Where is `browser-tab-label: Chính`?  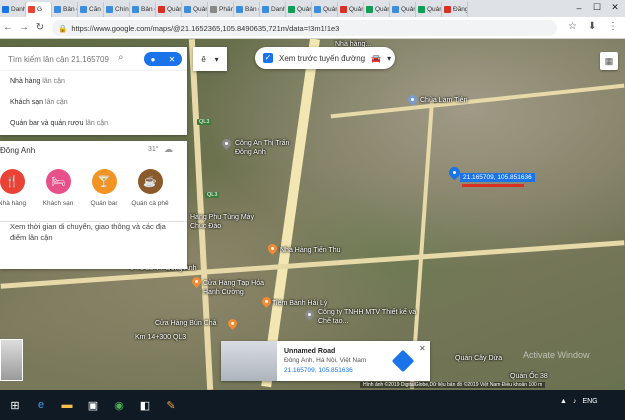
browser-tab-label: Chính is located at coordinates (122, 9).